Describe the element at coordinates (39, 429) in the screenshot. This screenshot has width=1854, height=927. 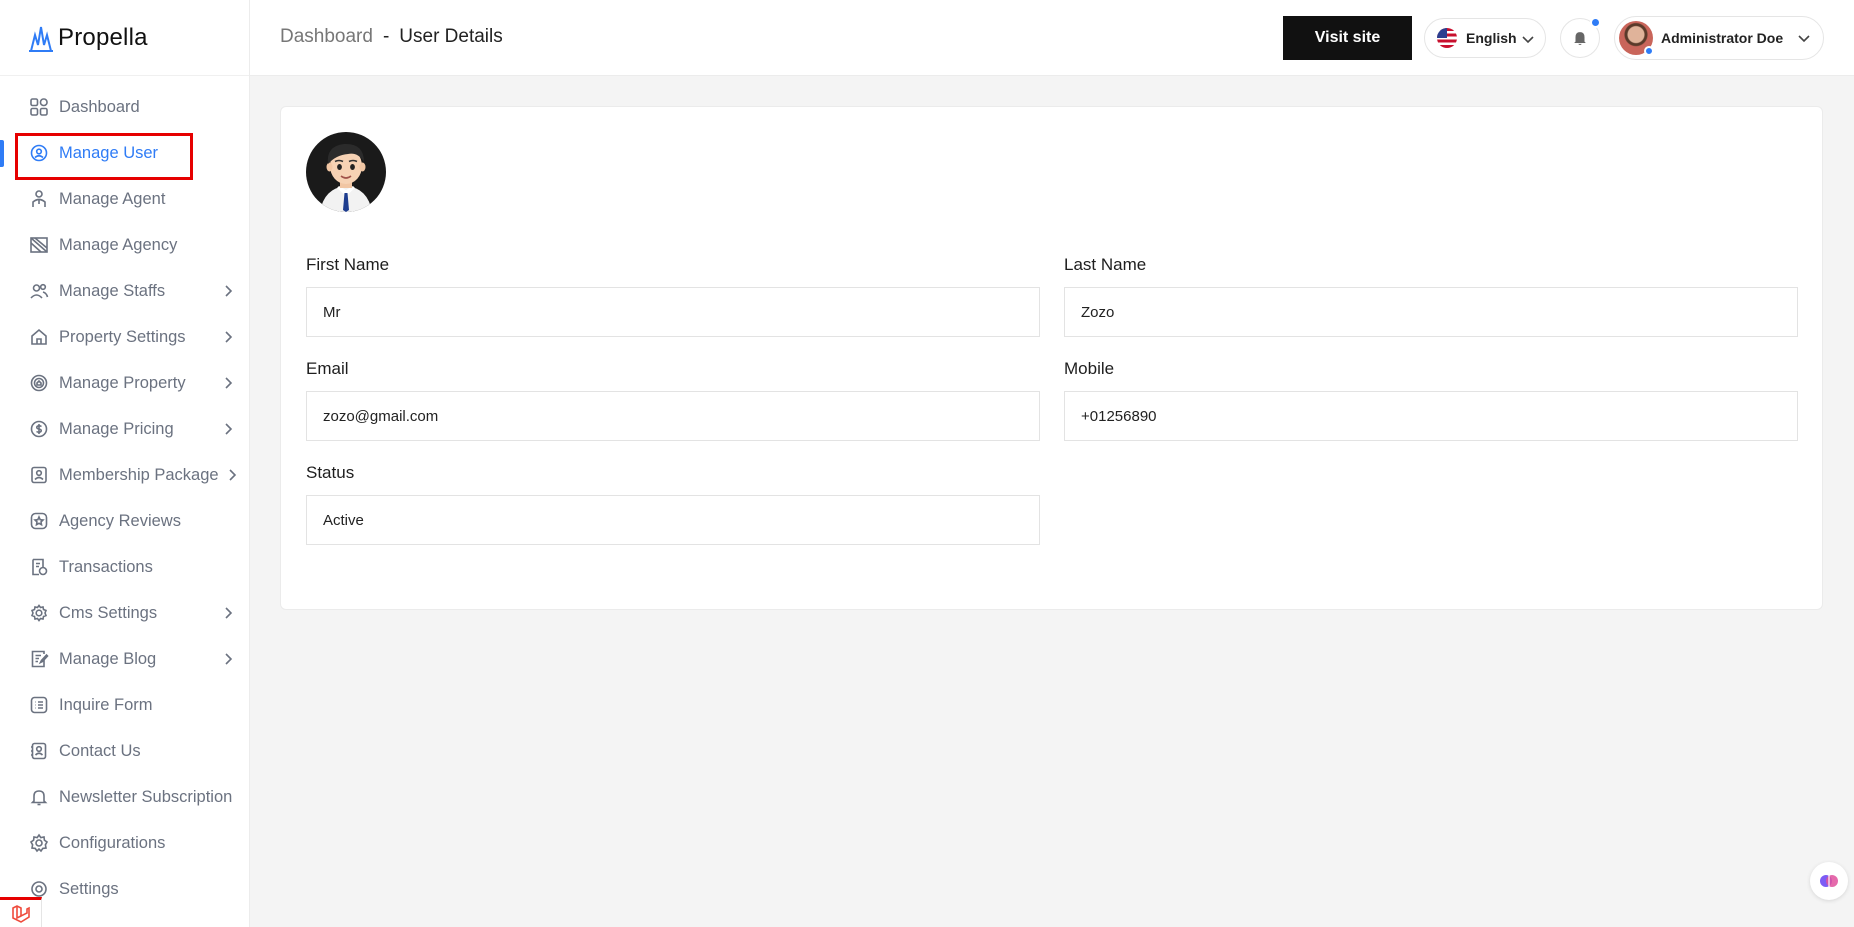
I see `dollar-icon` at that location.